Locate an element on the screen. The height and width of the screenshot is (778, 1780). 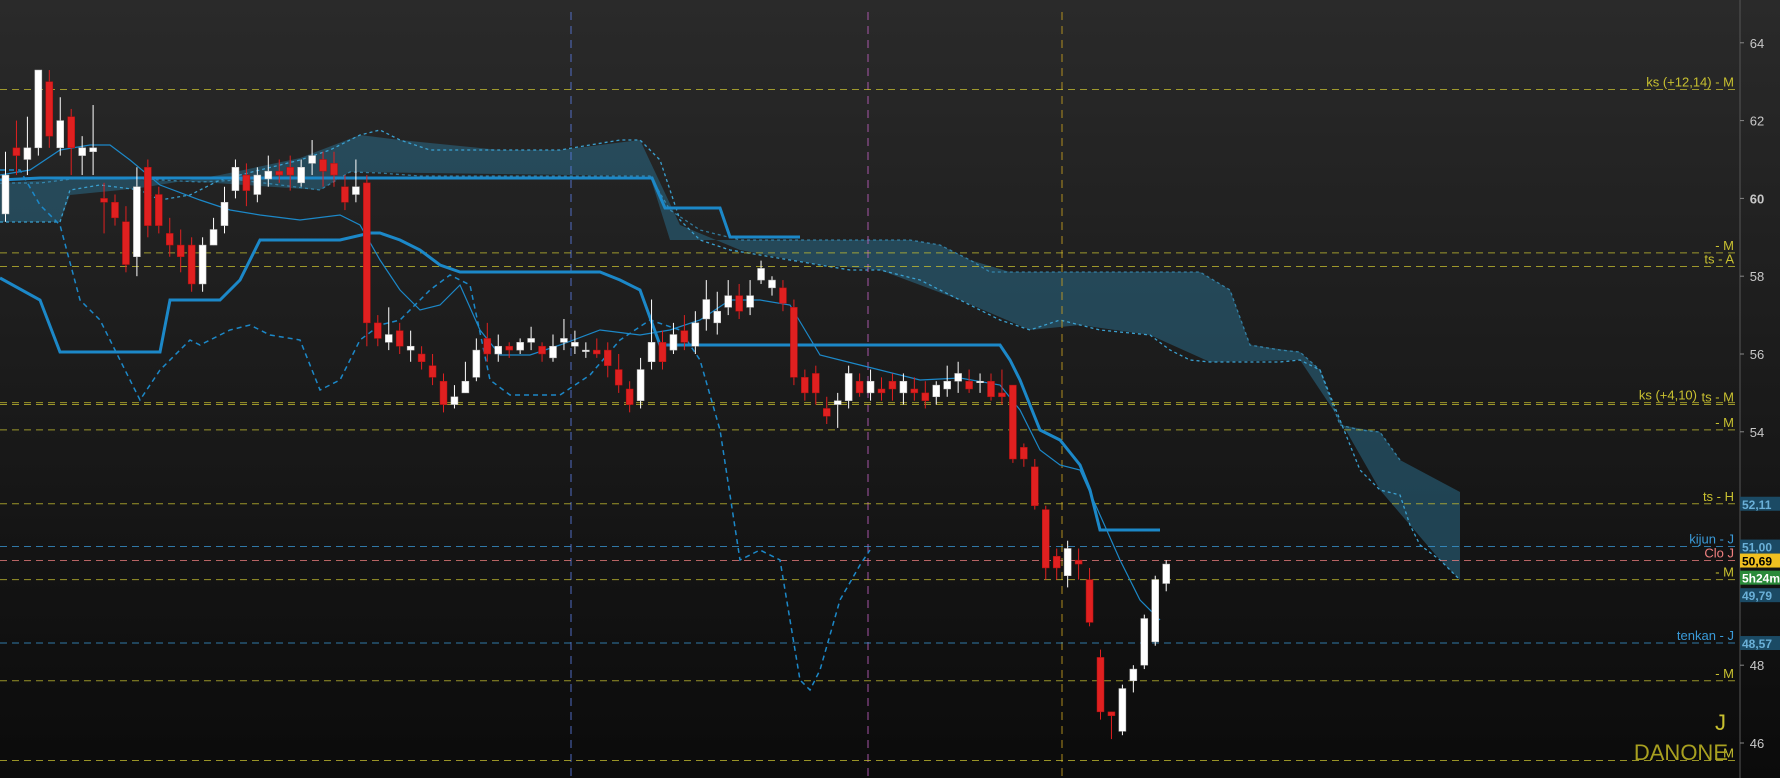
y-tick-label: 48 is located at coordinates (1757, 665).